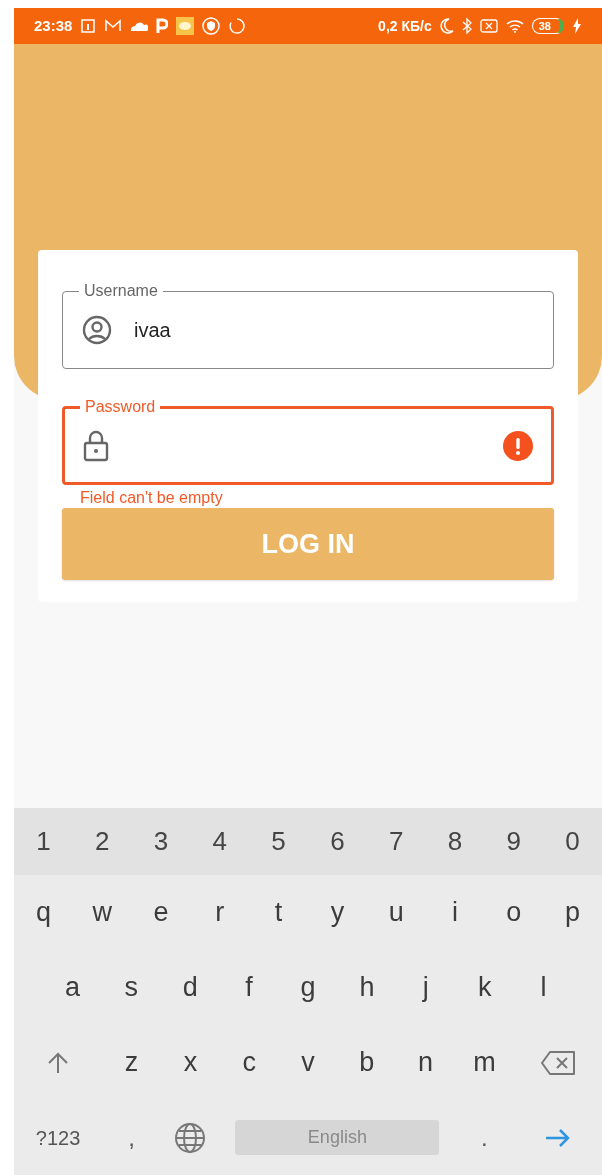 The height and width of the screenshot is (1175, 602). I want to click on keyboard-key: u, so click(396, 912).